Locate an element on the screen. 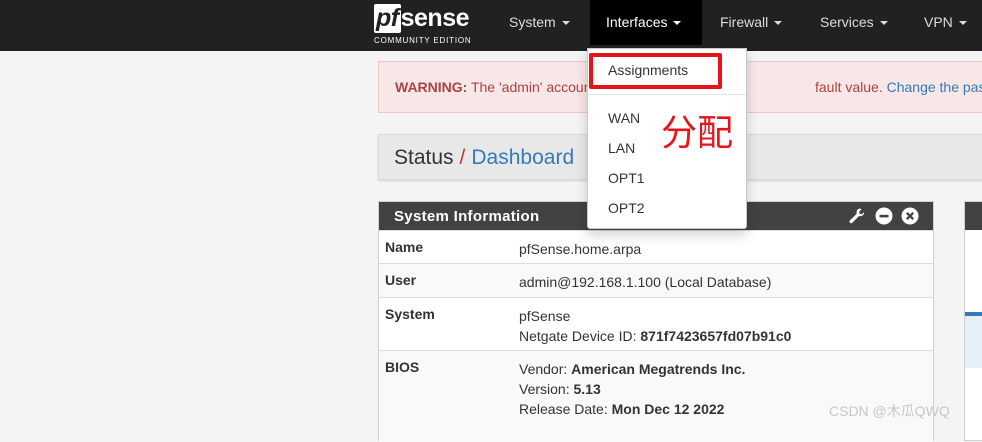 This screenshot has width=982, height=442. side-panel is located at coordinates (973, 321).